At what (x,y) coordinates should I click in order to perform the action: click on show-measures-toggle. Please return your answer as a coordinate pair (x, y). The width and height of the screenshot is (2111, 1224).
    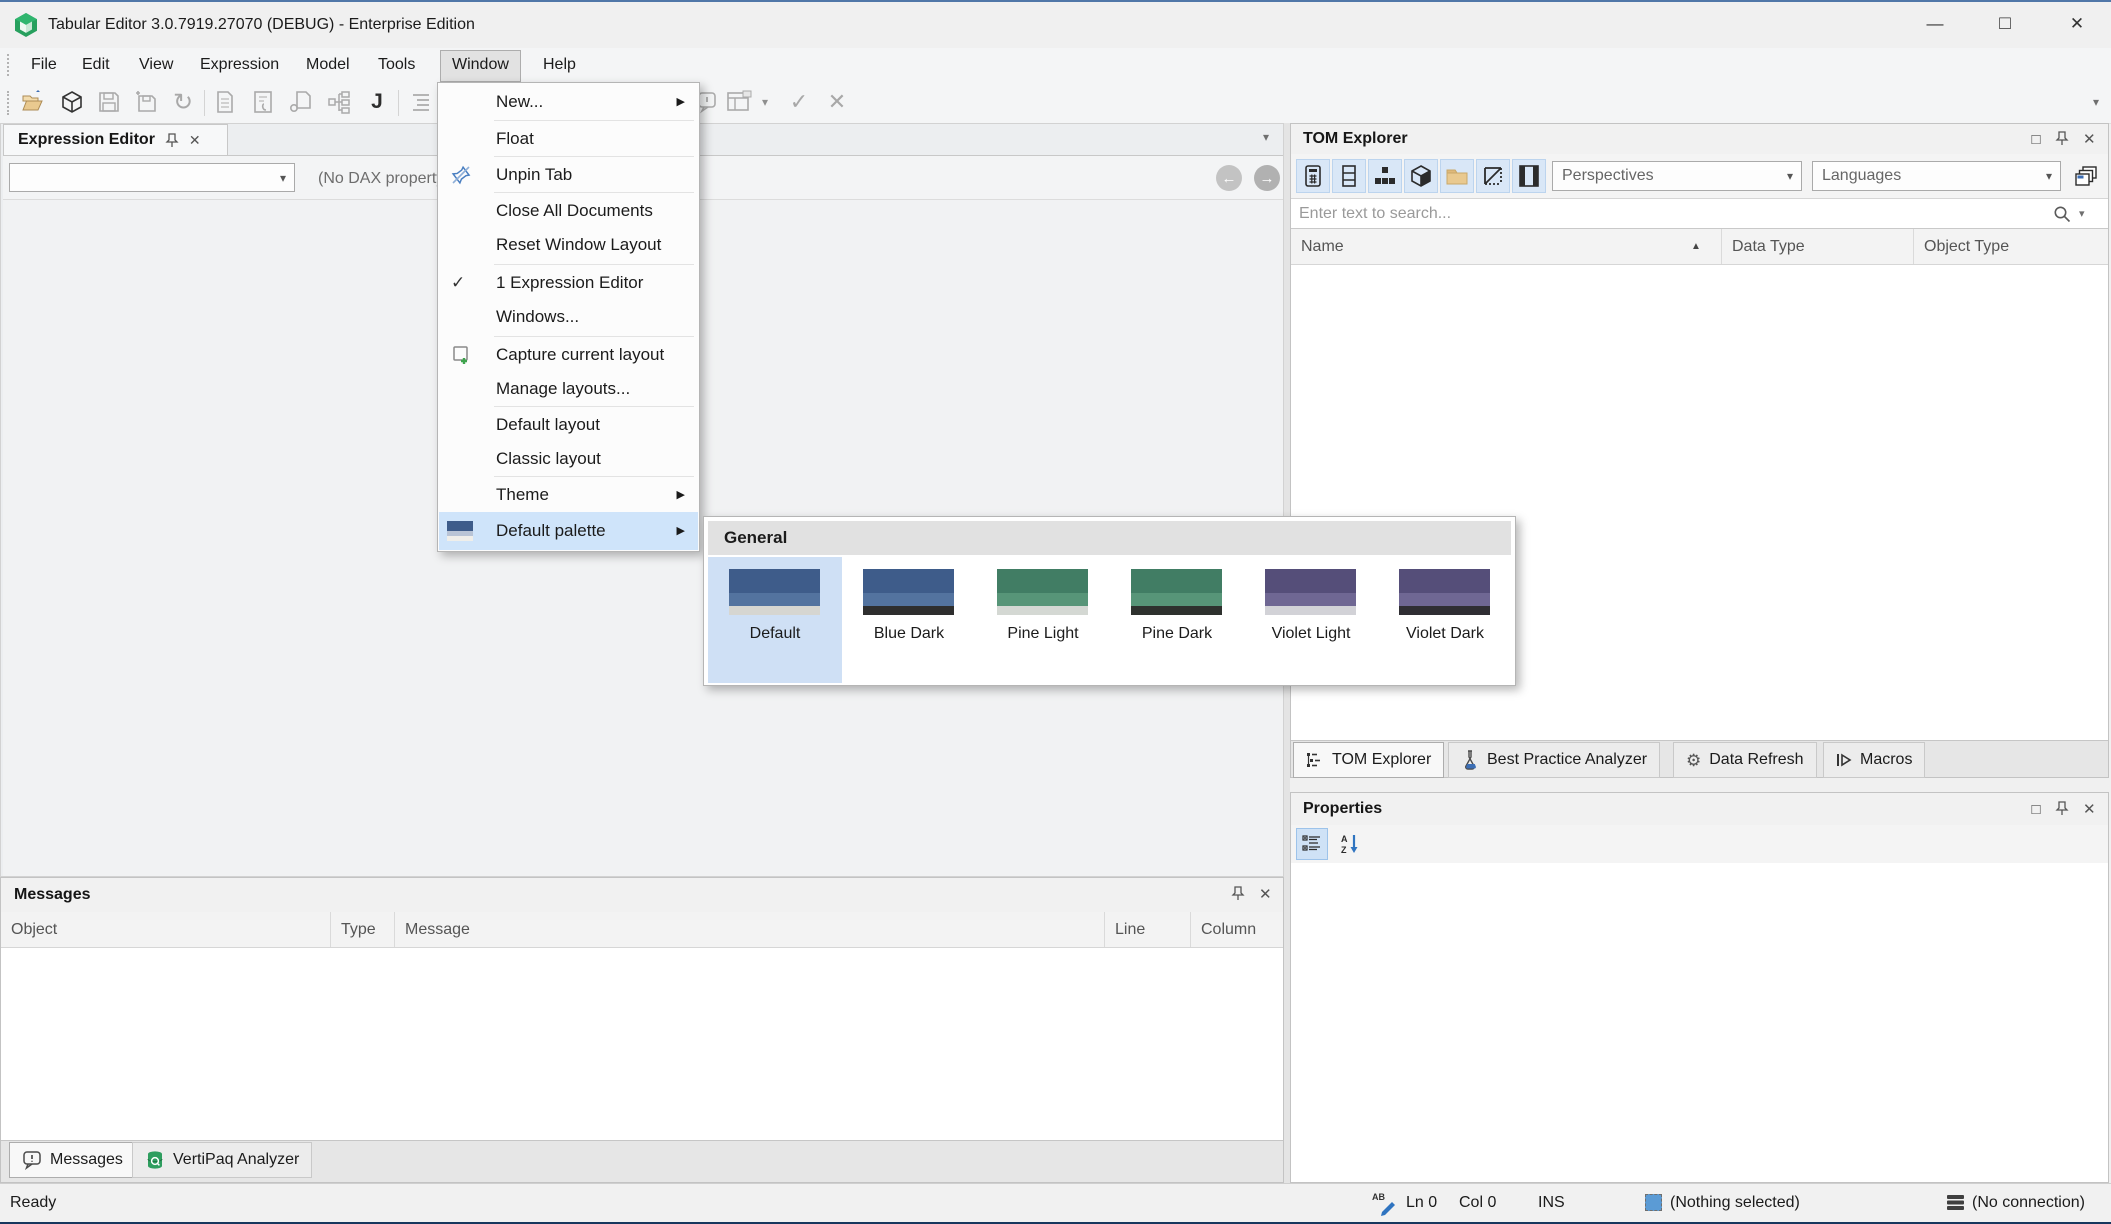
    Looking at the image, I should click on (1313, 176).